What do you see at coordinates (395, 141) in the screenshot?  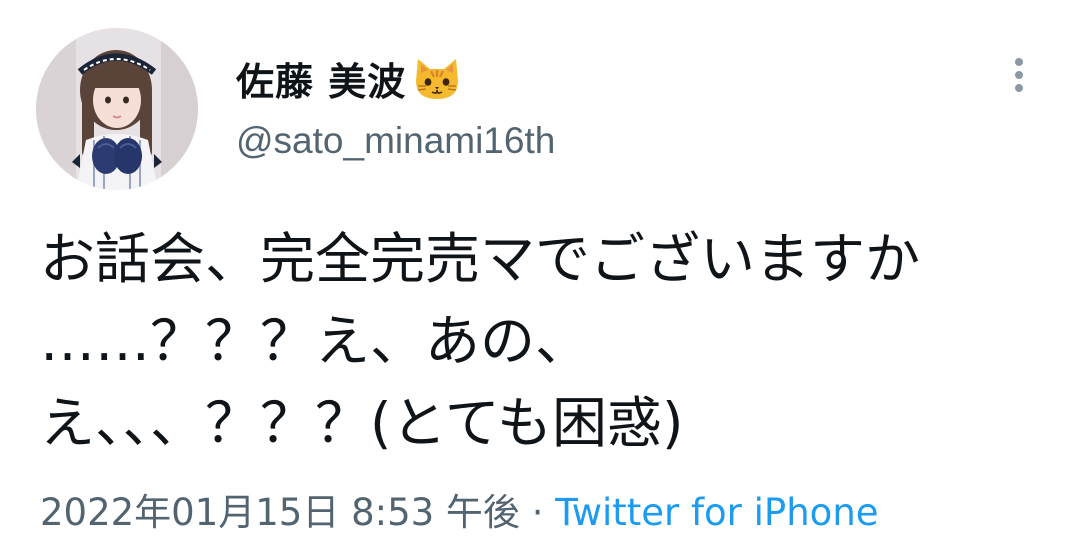 I see `user-handle: @sato_minami16th` at bounding box center [395, 141].